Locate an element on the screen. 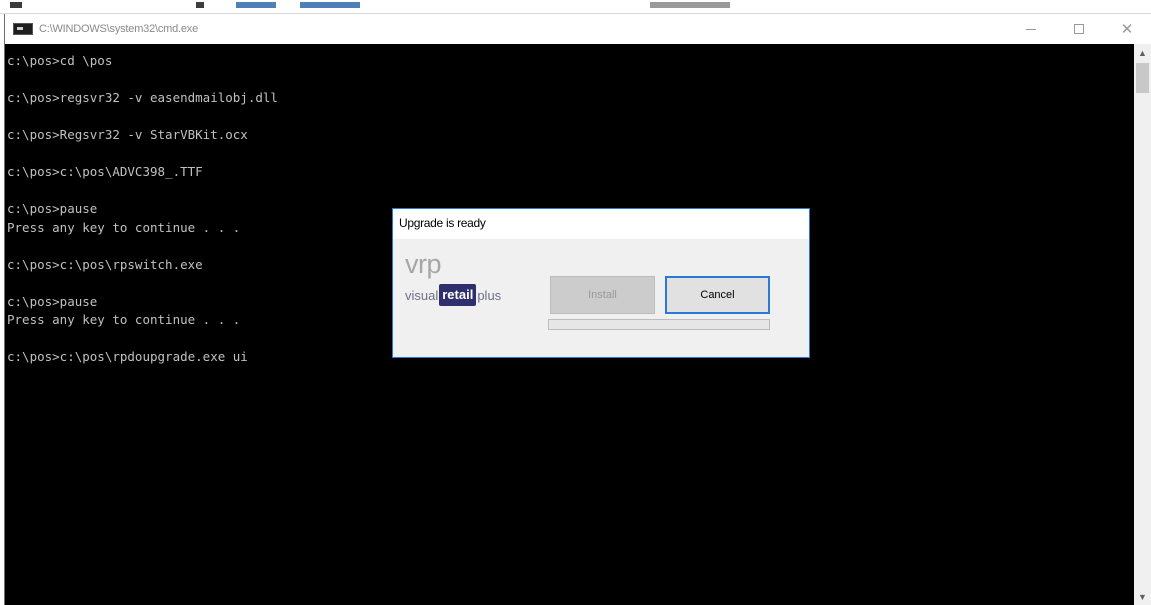 Image resolution: width=1151 pixels, height=605 pixels. vrp-logo: vrp visual retail plus is located at coordinates (475, 281).